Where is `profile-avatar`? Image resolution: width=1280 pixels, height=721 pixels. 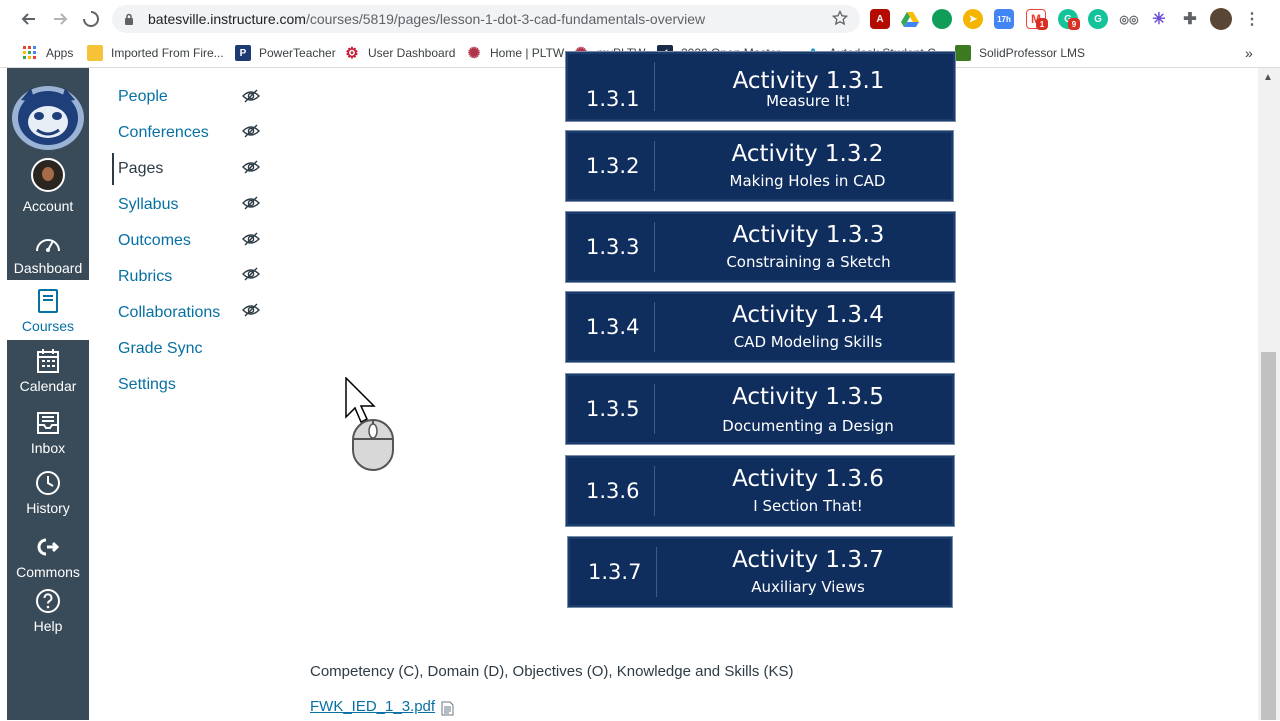 profile-avatar is located at coordinates (1221, 19).